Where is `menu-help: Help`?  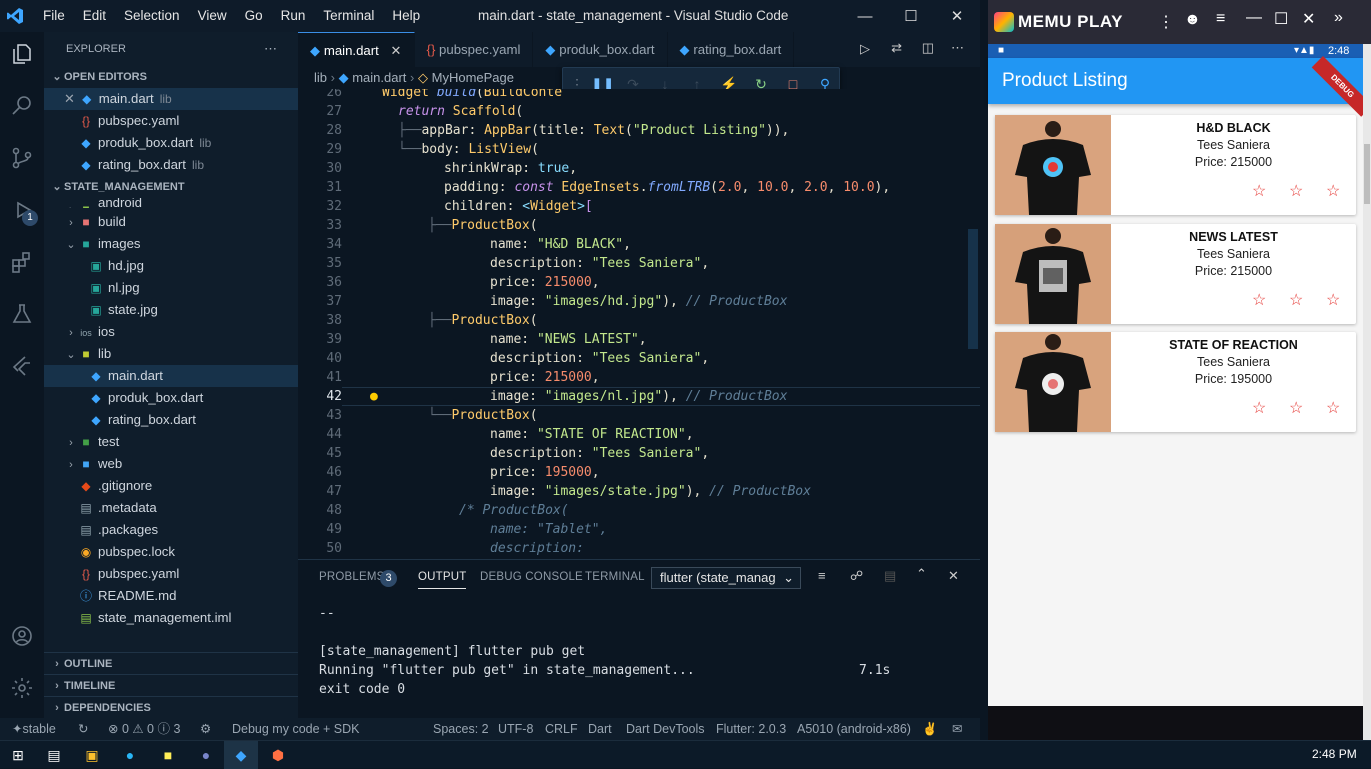 menu-help: Help is located at coordinates (406, 16).